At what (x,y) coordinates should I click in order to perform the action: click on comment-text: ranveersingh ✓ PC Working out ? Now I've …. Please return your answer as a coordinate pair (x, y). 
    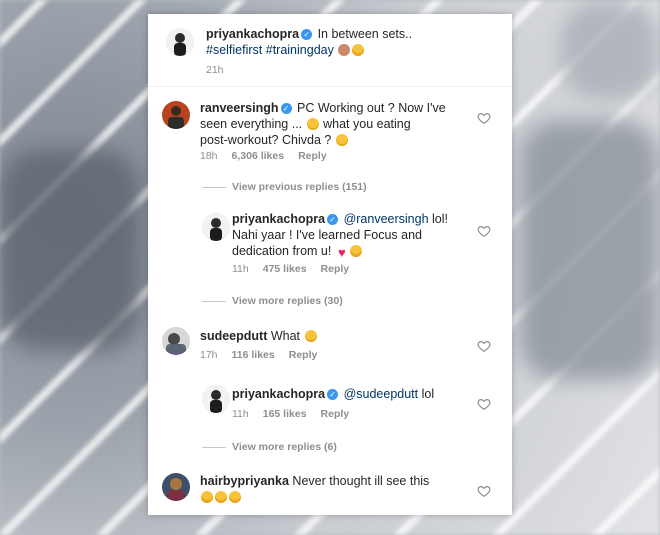
    Looking at the image, I should click on (335, 124).